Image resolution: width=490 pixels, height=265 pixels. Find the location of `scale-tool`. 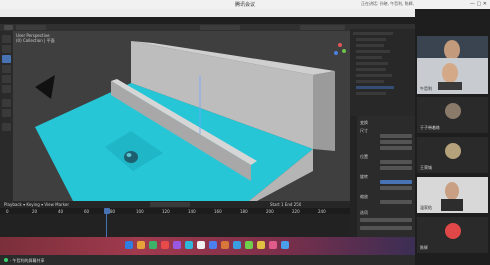

scale-tool is located at coordinates (6, 79).